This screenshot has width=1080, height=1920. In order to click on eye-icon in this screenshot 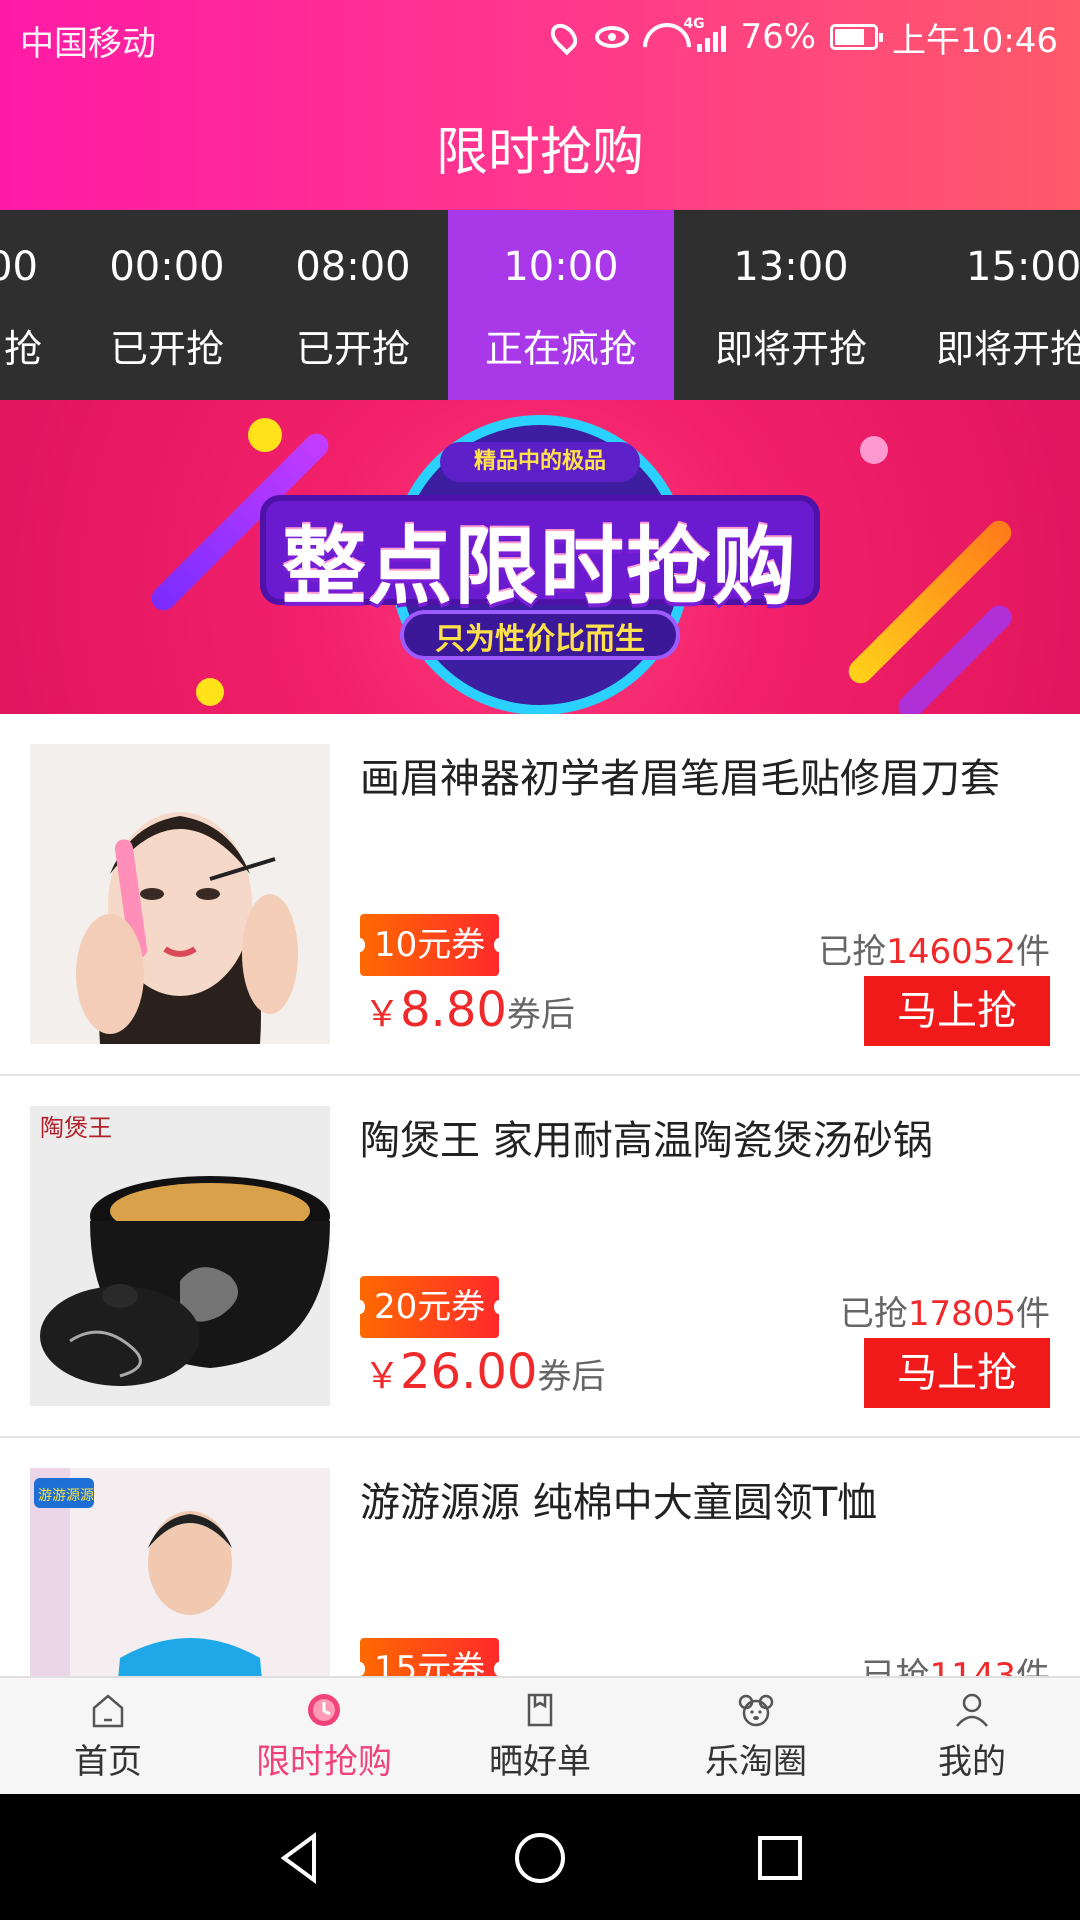, I will do `click(612, 37)`.